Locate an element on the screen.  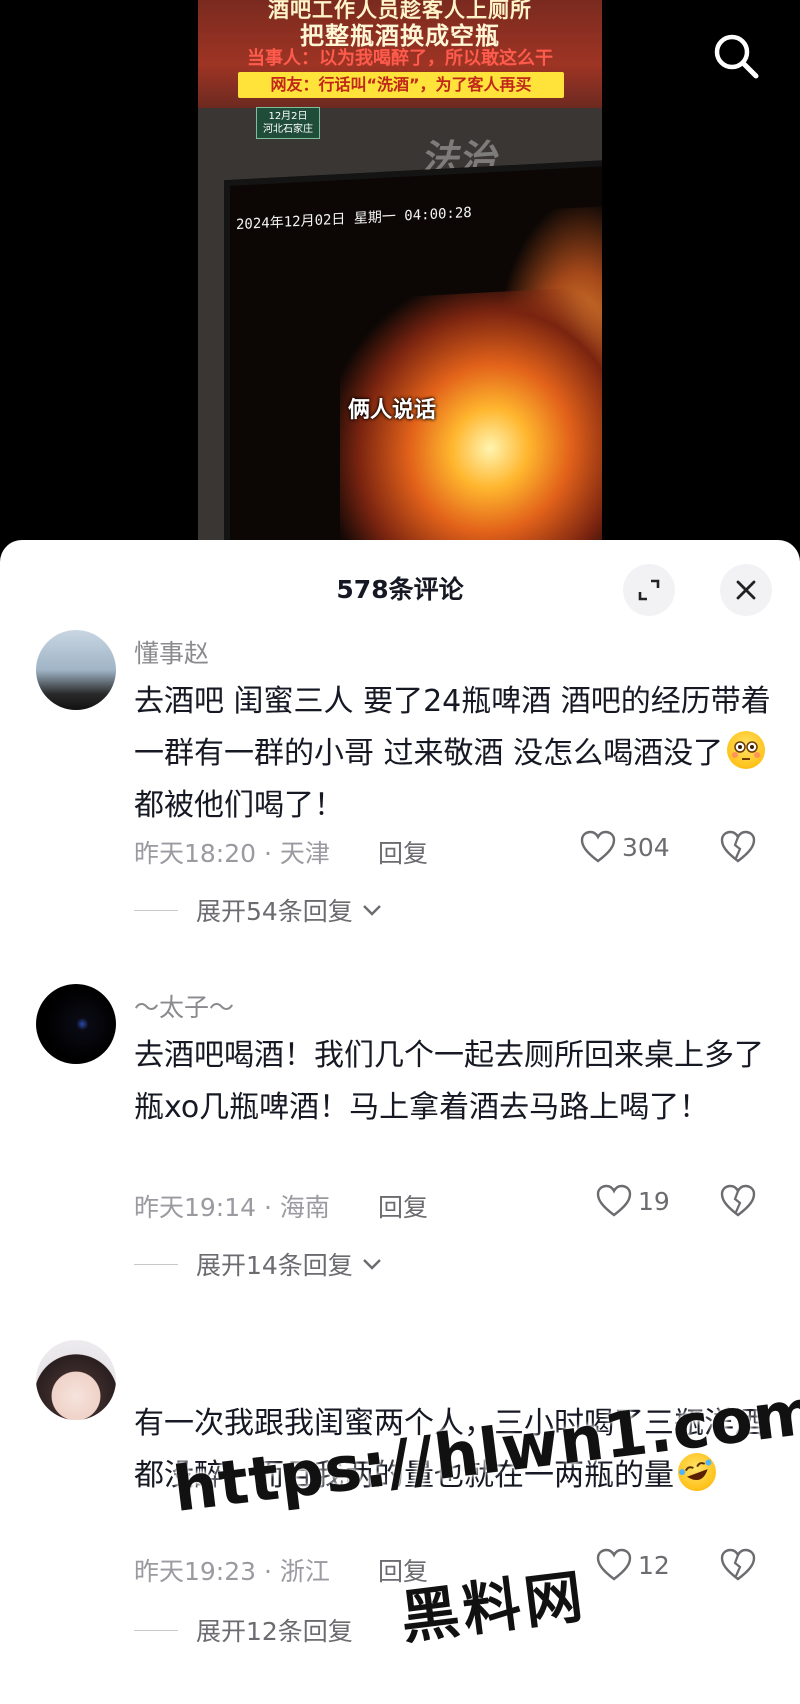
like-count: 304 is located at coordinates (646, 847).